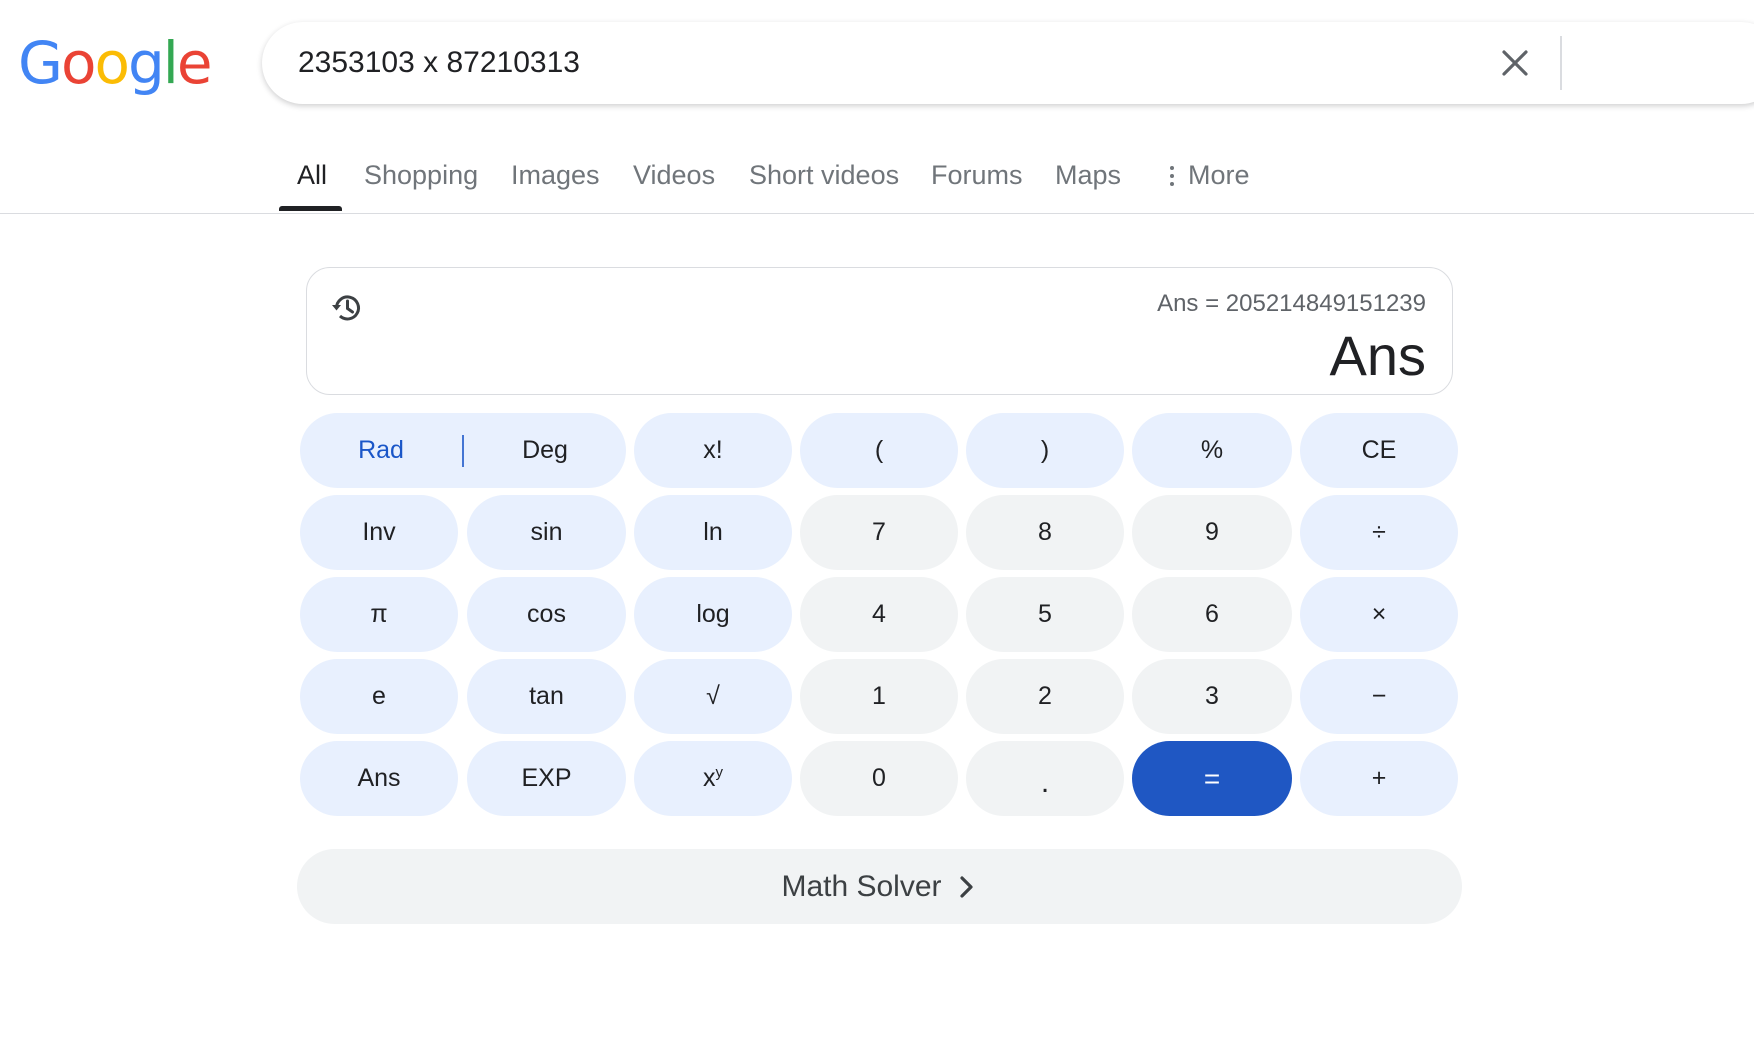  Describe the element at coordinates (310, 208) in the screenshot. I see `active-tab-indicator` at that location.